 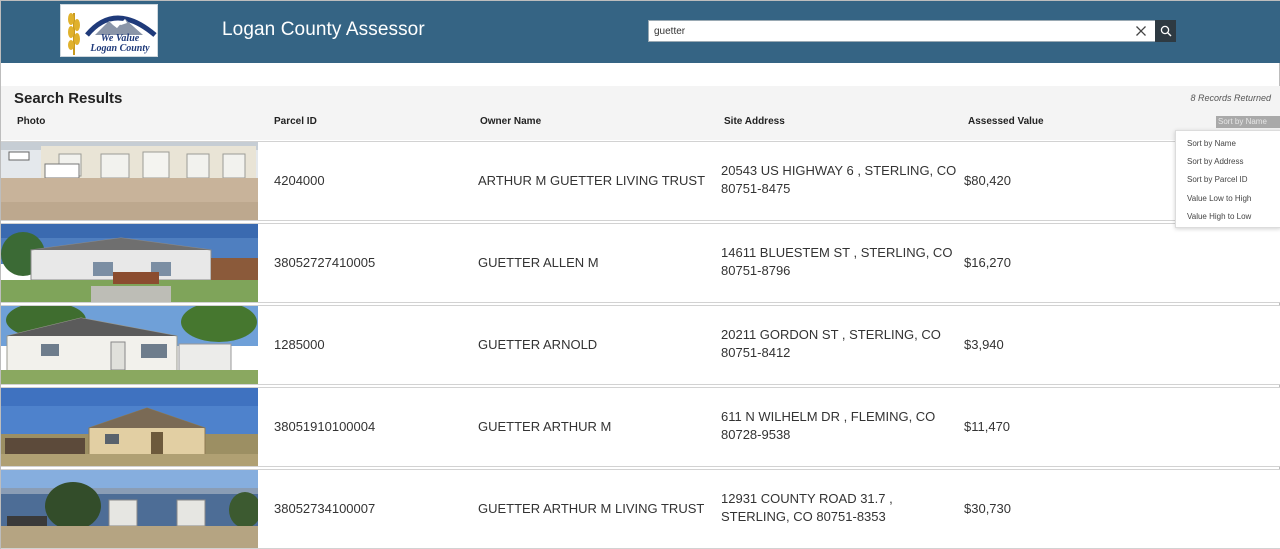 I want to click on parcel-id: 38052727410005, so click(x=325, y=262).